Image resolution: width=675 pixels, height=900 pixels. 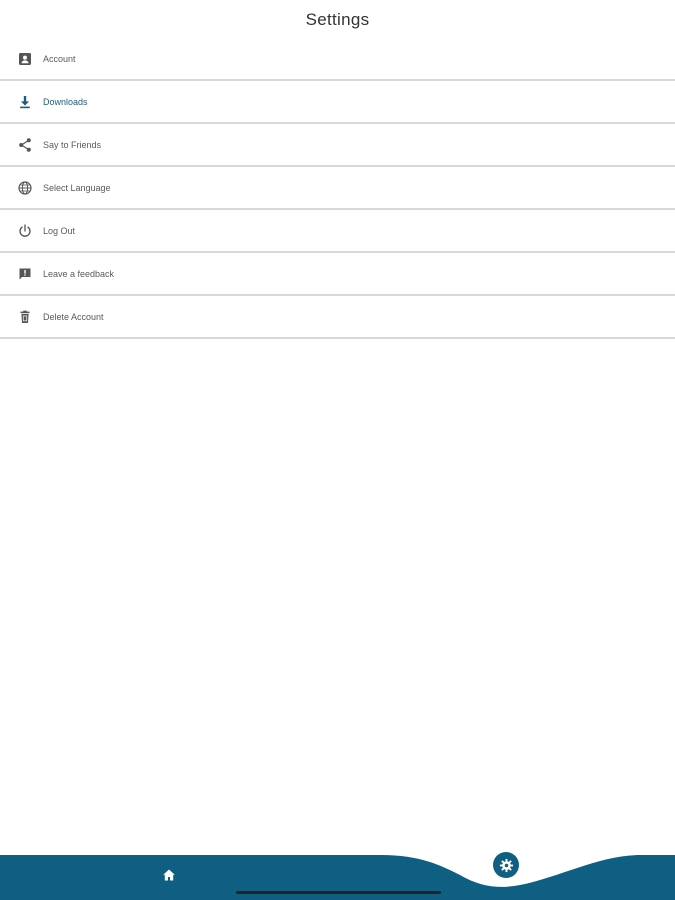 I want to click on menu-item-delete-account: Delete Account, so click(x=337, y=317).